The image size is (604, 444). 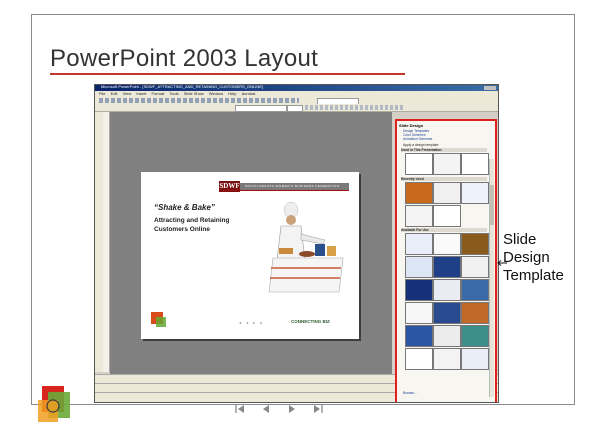 I want to click on title-underline, so click(x=227, y=74).